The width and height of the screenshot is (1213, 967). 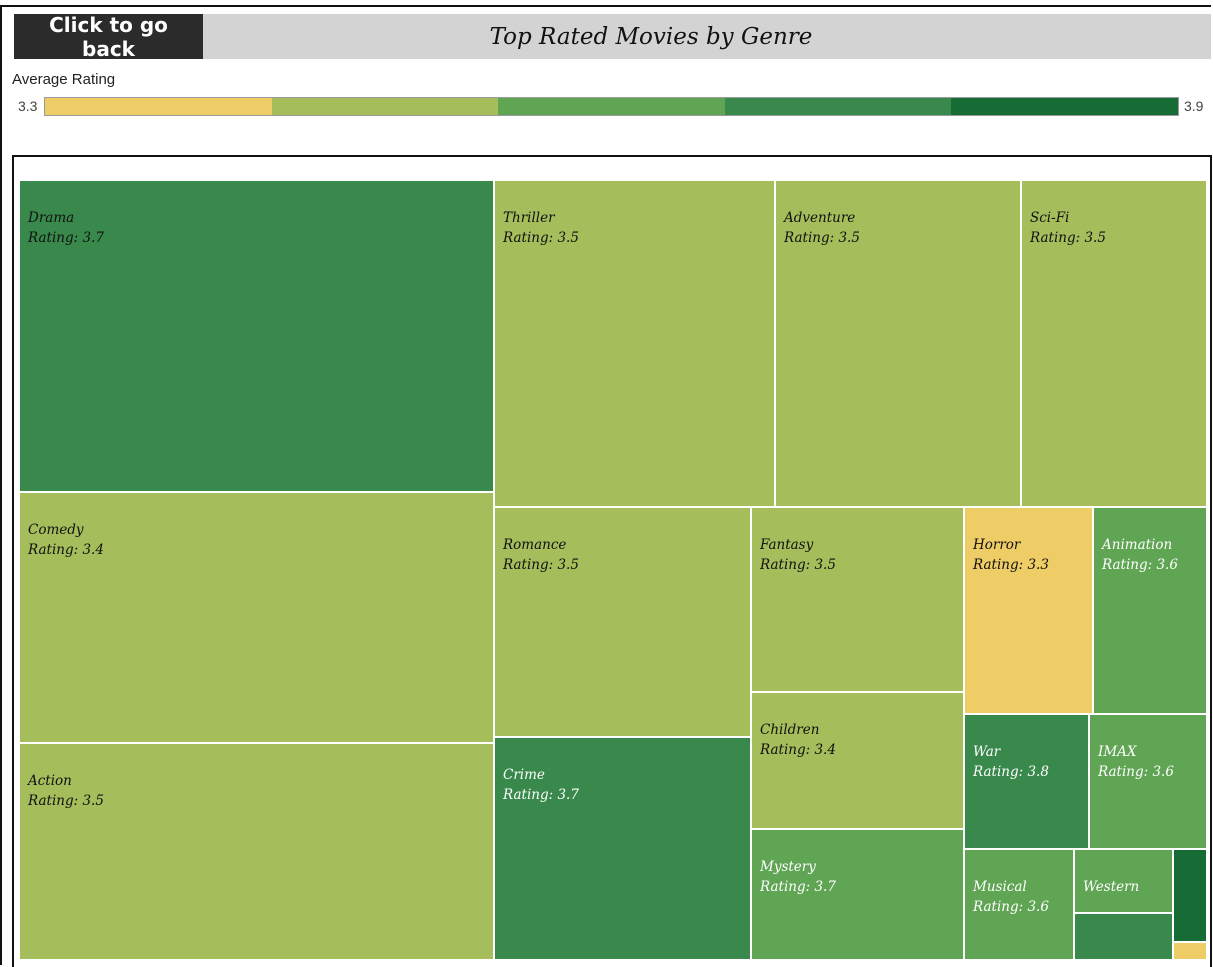 What do you see at coordinates (857, 599) in the screenshot?
I see `tile-fantasy: Fantasy Rating: 3.5` at bounding box center [857, 599].